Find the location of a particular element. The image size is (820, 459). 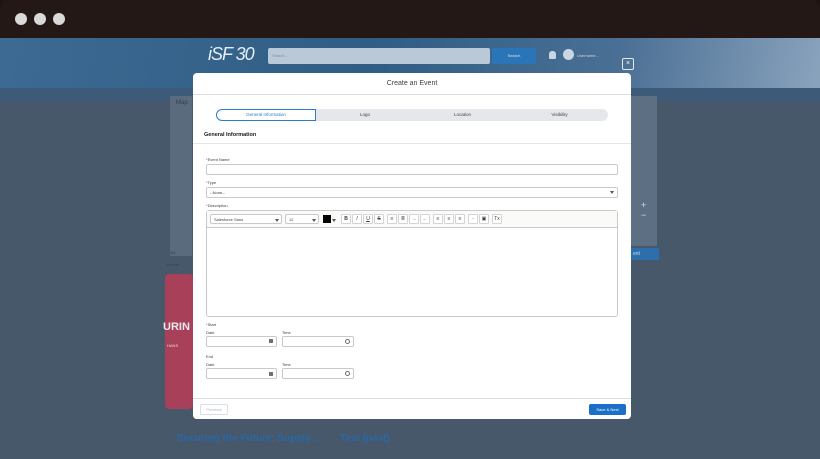

window-maximize-dot is located at coordinates (59, 19).